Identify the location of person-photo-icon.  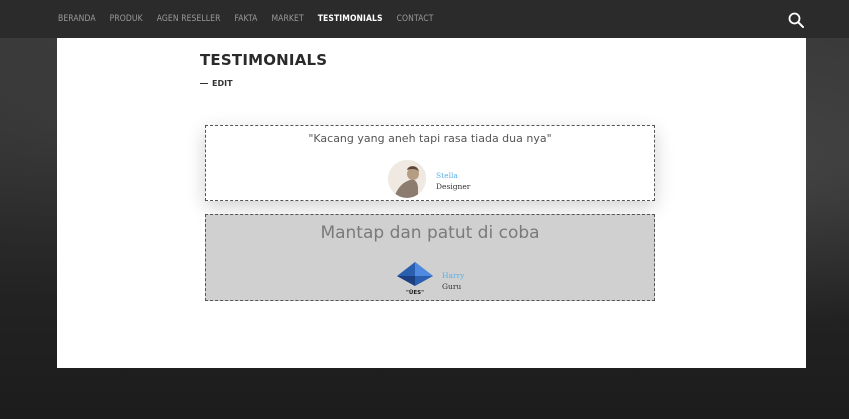
(407, 179).